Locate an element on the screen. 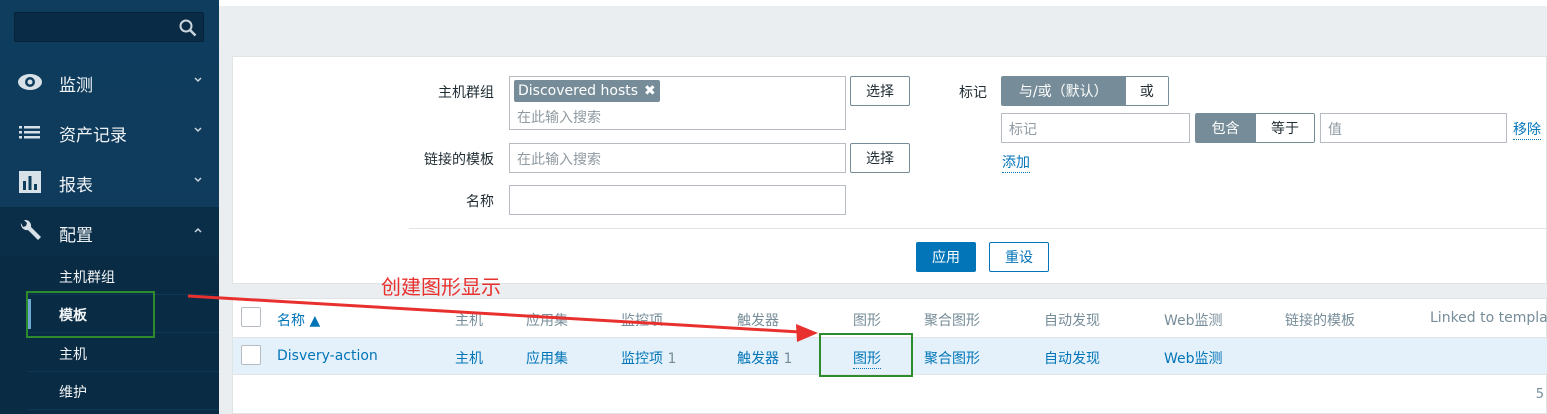 The image size is (1547, 414). annotation-arrow is located at coordinates (502, 318).